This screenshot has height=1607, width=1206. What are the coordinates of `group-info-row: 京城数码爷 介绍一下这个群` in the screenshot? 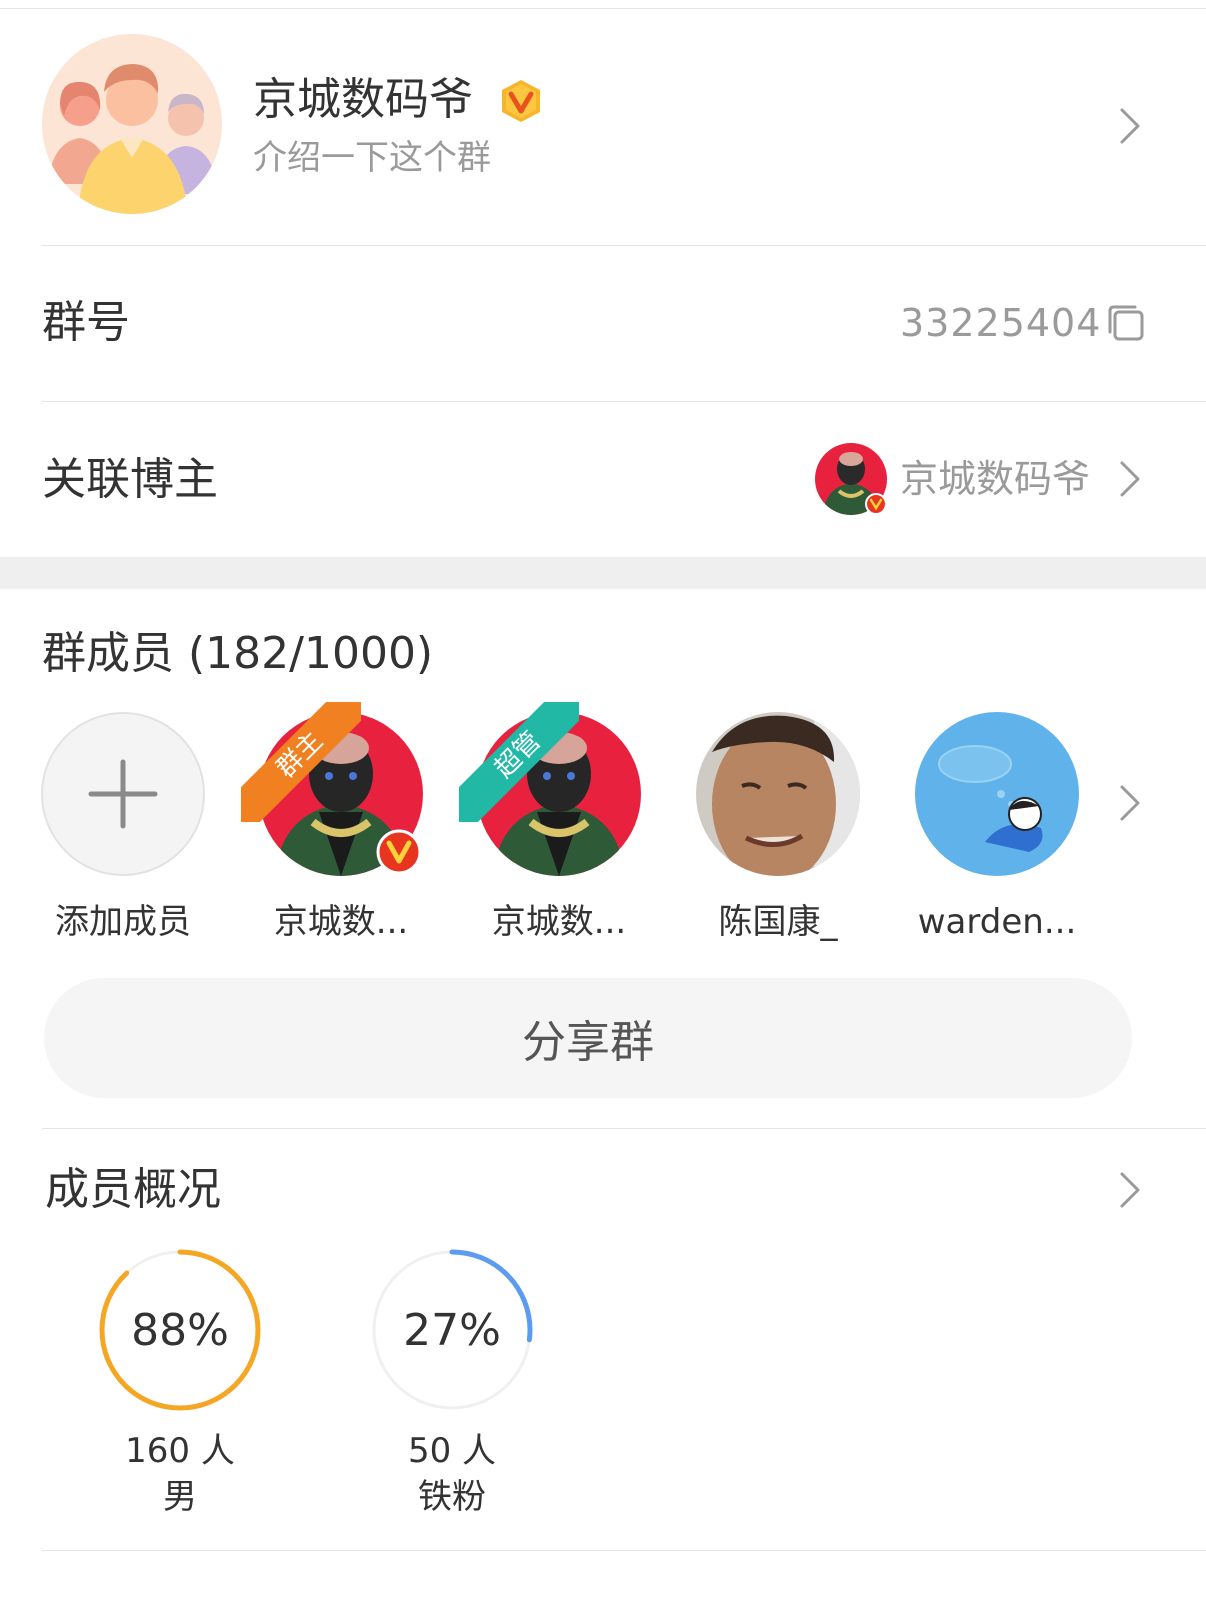 It's located at (603, 127).